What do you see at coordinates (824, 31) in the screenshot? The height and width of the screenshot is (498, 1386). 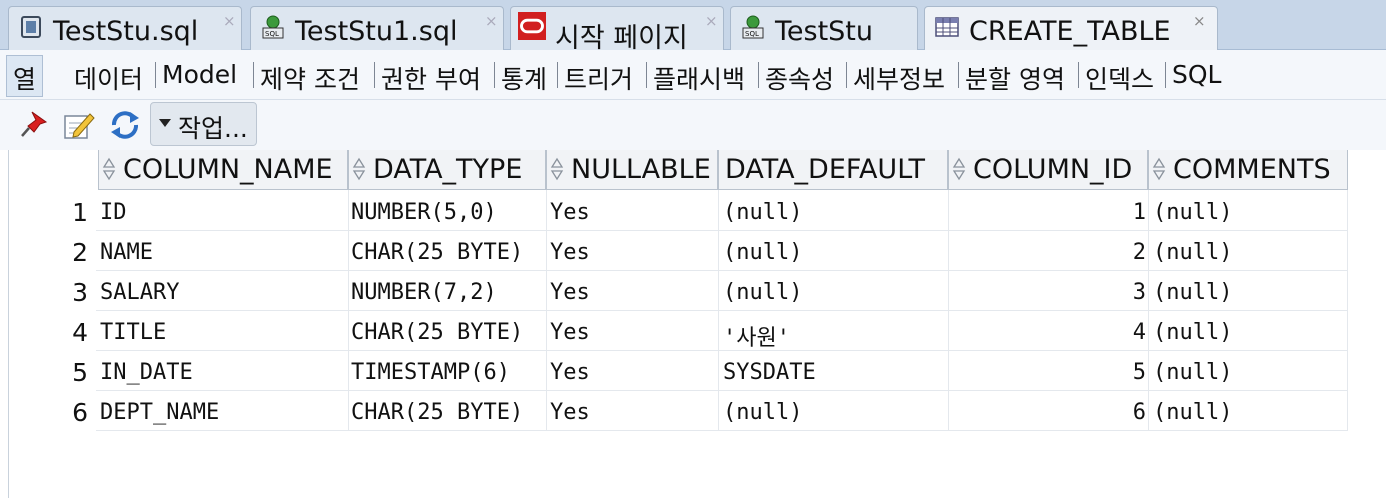 I see `tab-label: TestStu` at bounding box center [824, 31].